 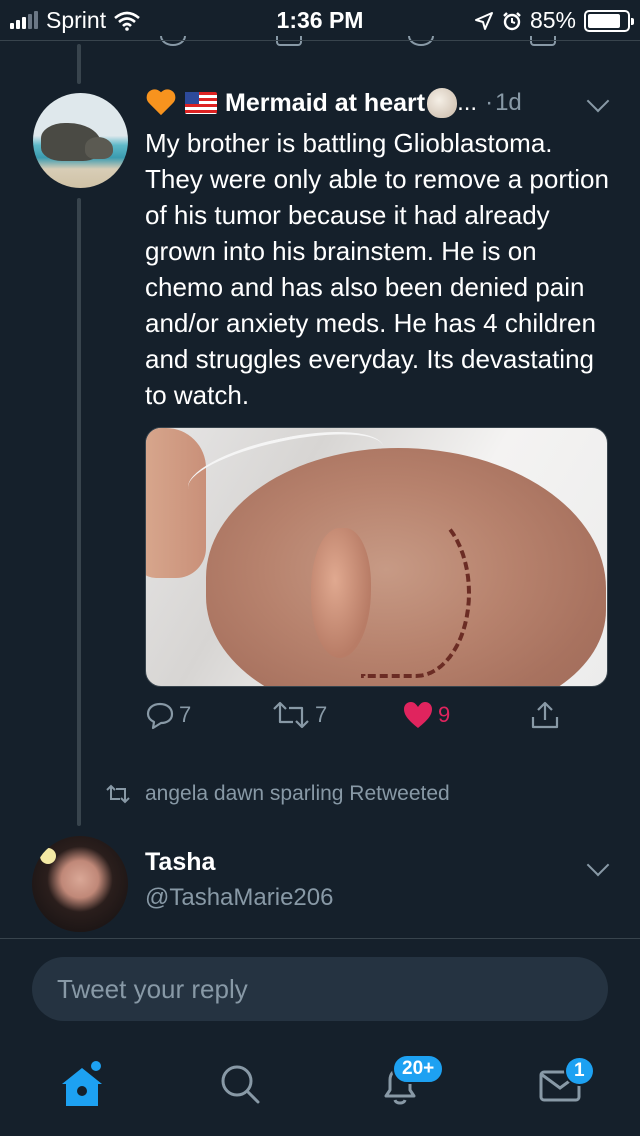 What do you see at coordinates (421, 41) in the screenshot?
I see `previous-like-icon` at bounding box center [421, 41].